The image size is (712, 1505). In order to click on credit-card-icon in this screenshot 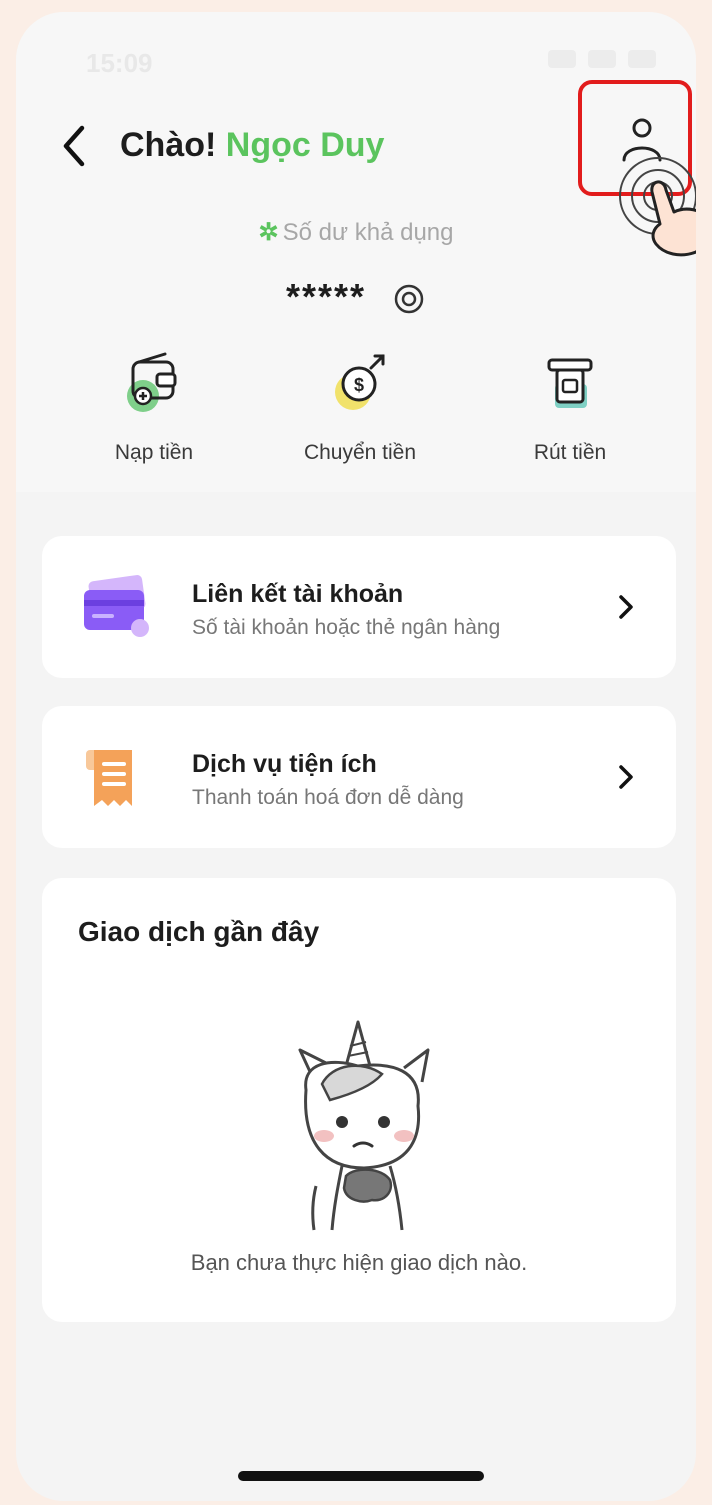, I will do `click(116, 606)`.